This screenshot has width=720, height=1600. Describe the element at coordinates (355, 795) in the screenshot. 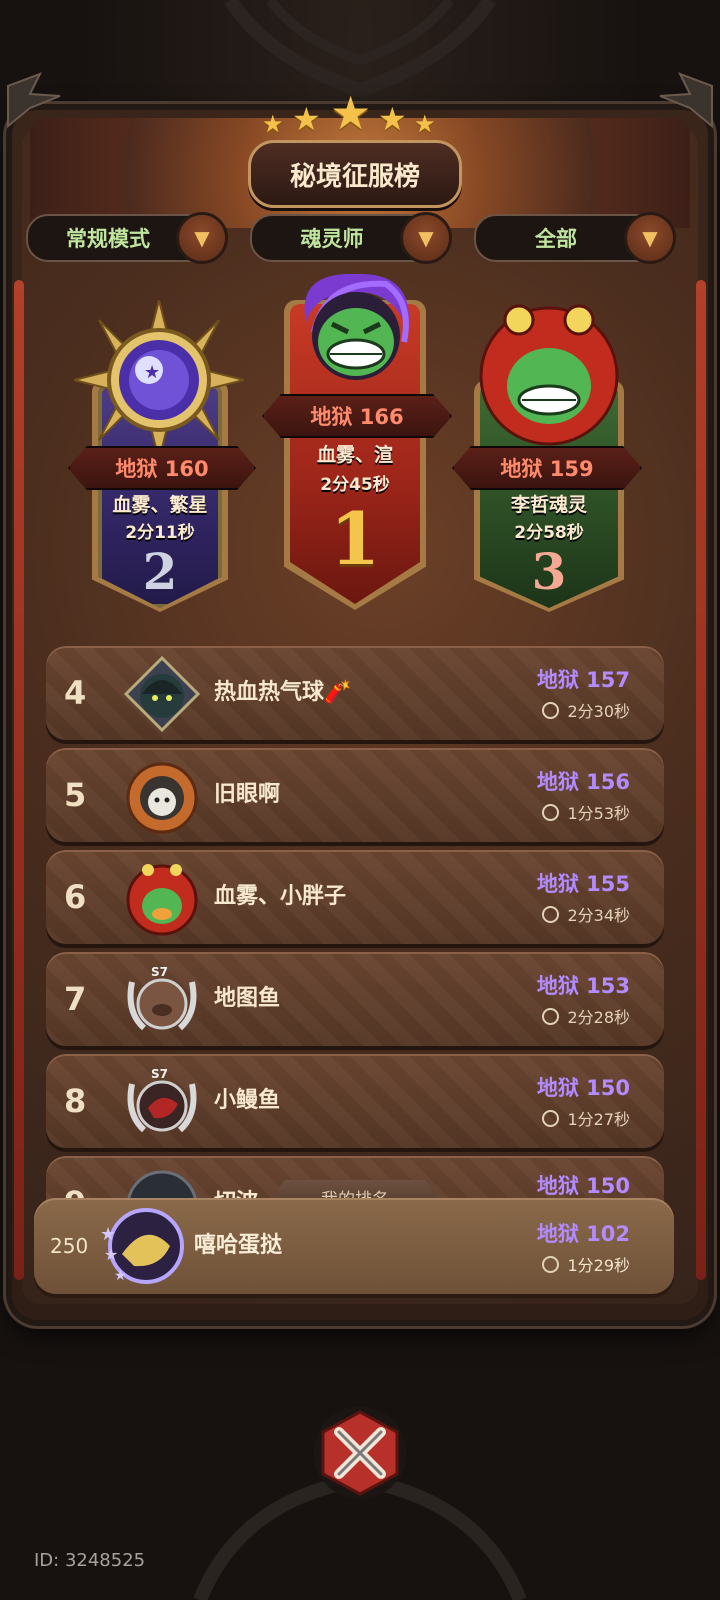

I see `ranking-row-5: 5 旧眼啊 地狱 156 1分53秒` at that location.